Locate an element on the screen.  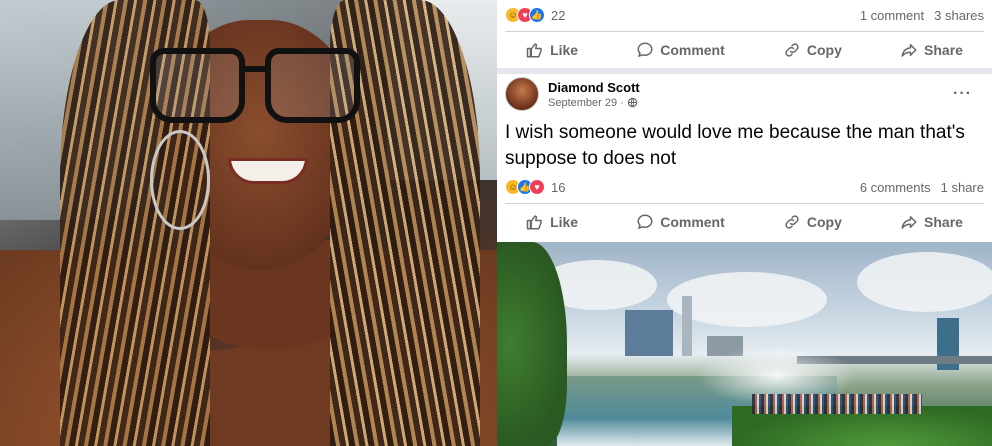
hotel-tower is located at coordinates (649, 333).